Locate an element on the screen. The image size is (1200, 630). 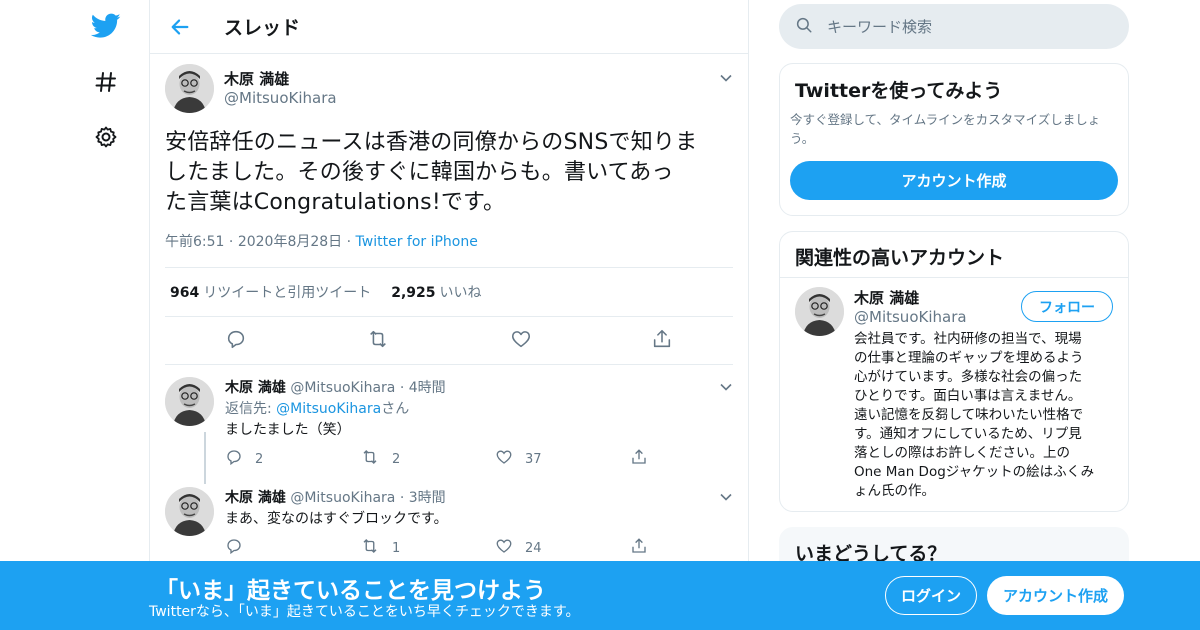
bio-line: 心がけています。多様な社会の偏った is located at coordinates (968, 377).